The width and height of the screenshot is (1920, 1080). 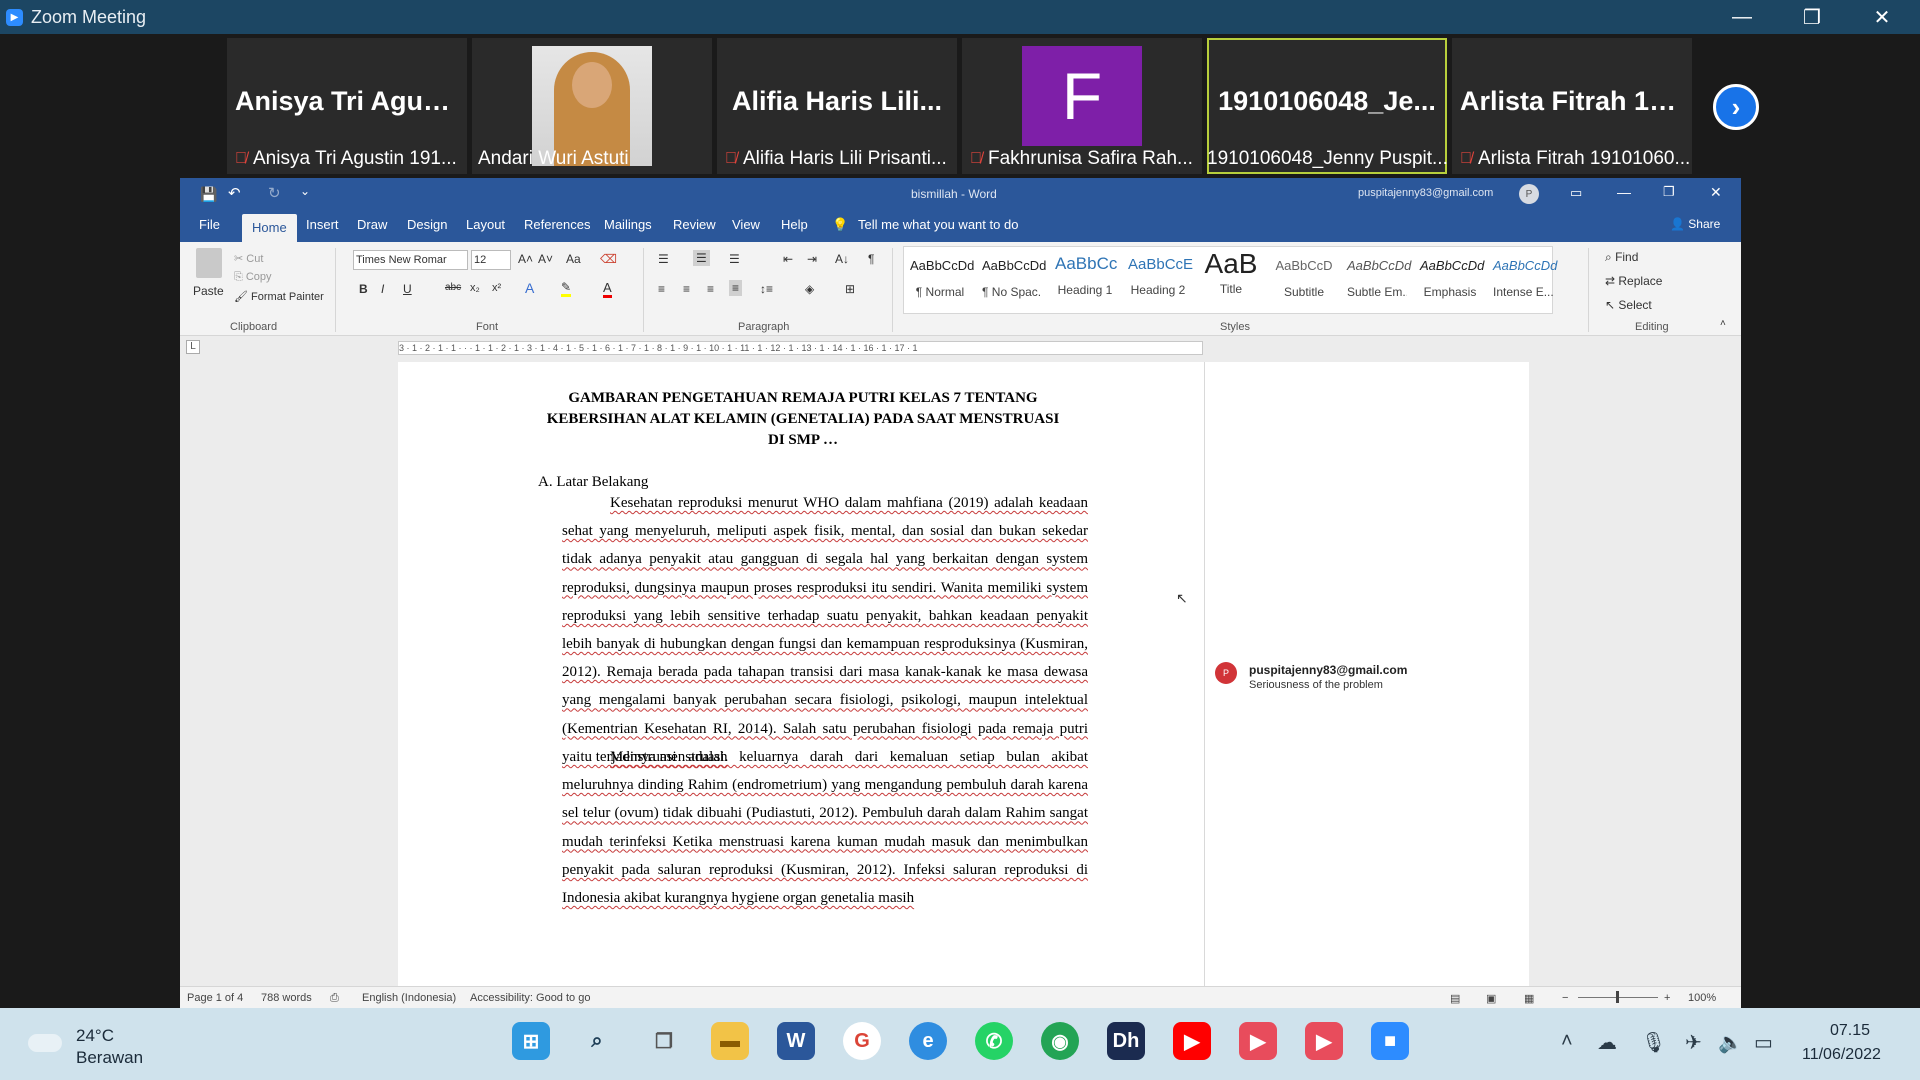 What do you see at coordinates (850, 289) in the screenshot?
I see `borders-icon: ⊞` at bounding box center [850, 289].